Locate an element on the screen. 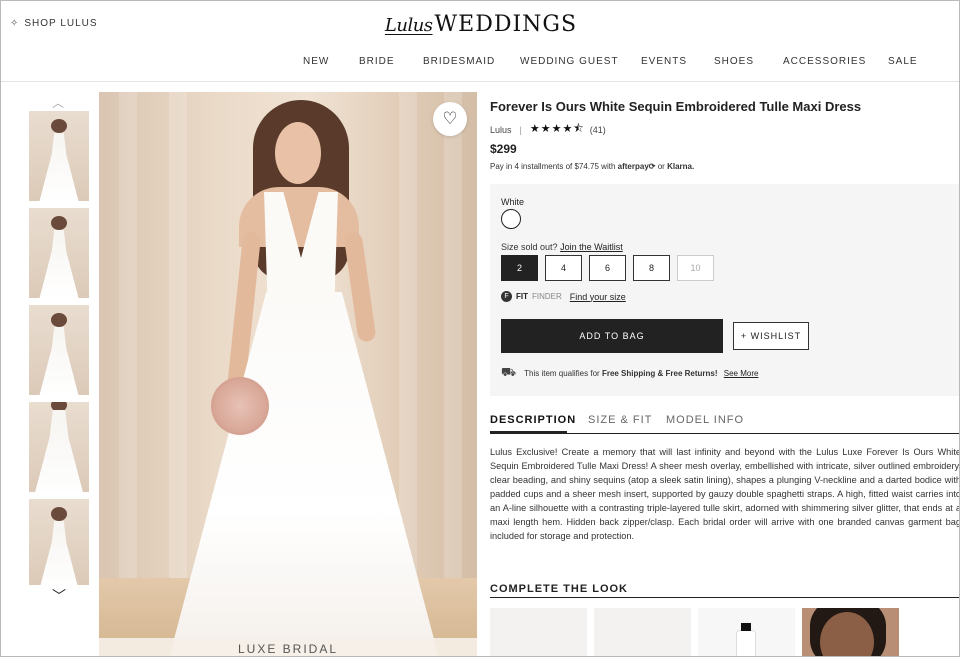  site-logo: LulusWEDDINGS is located at coordinates (480, 24).